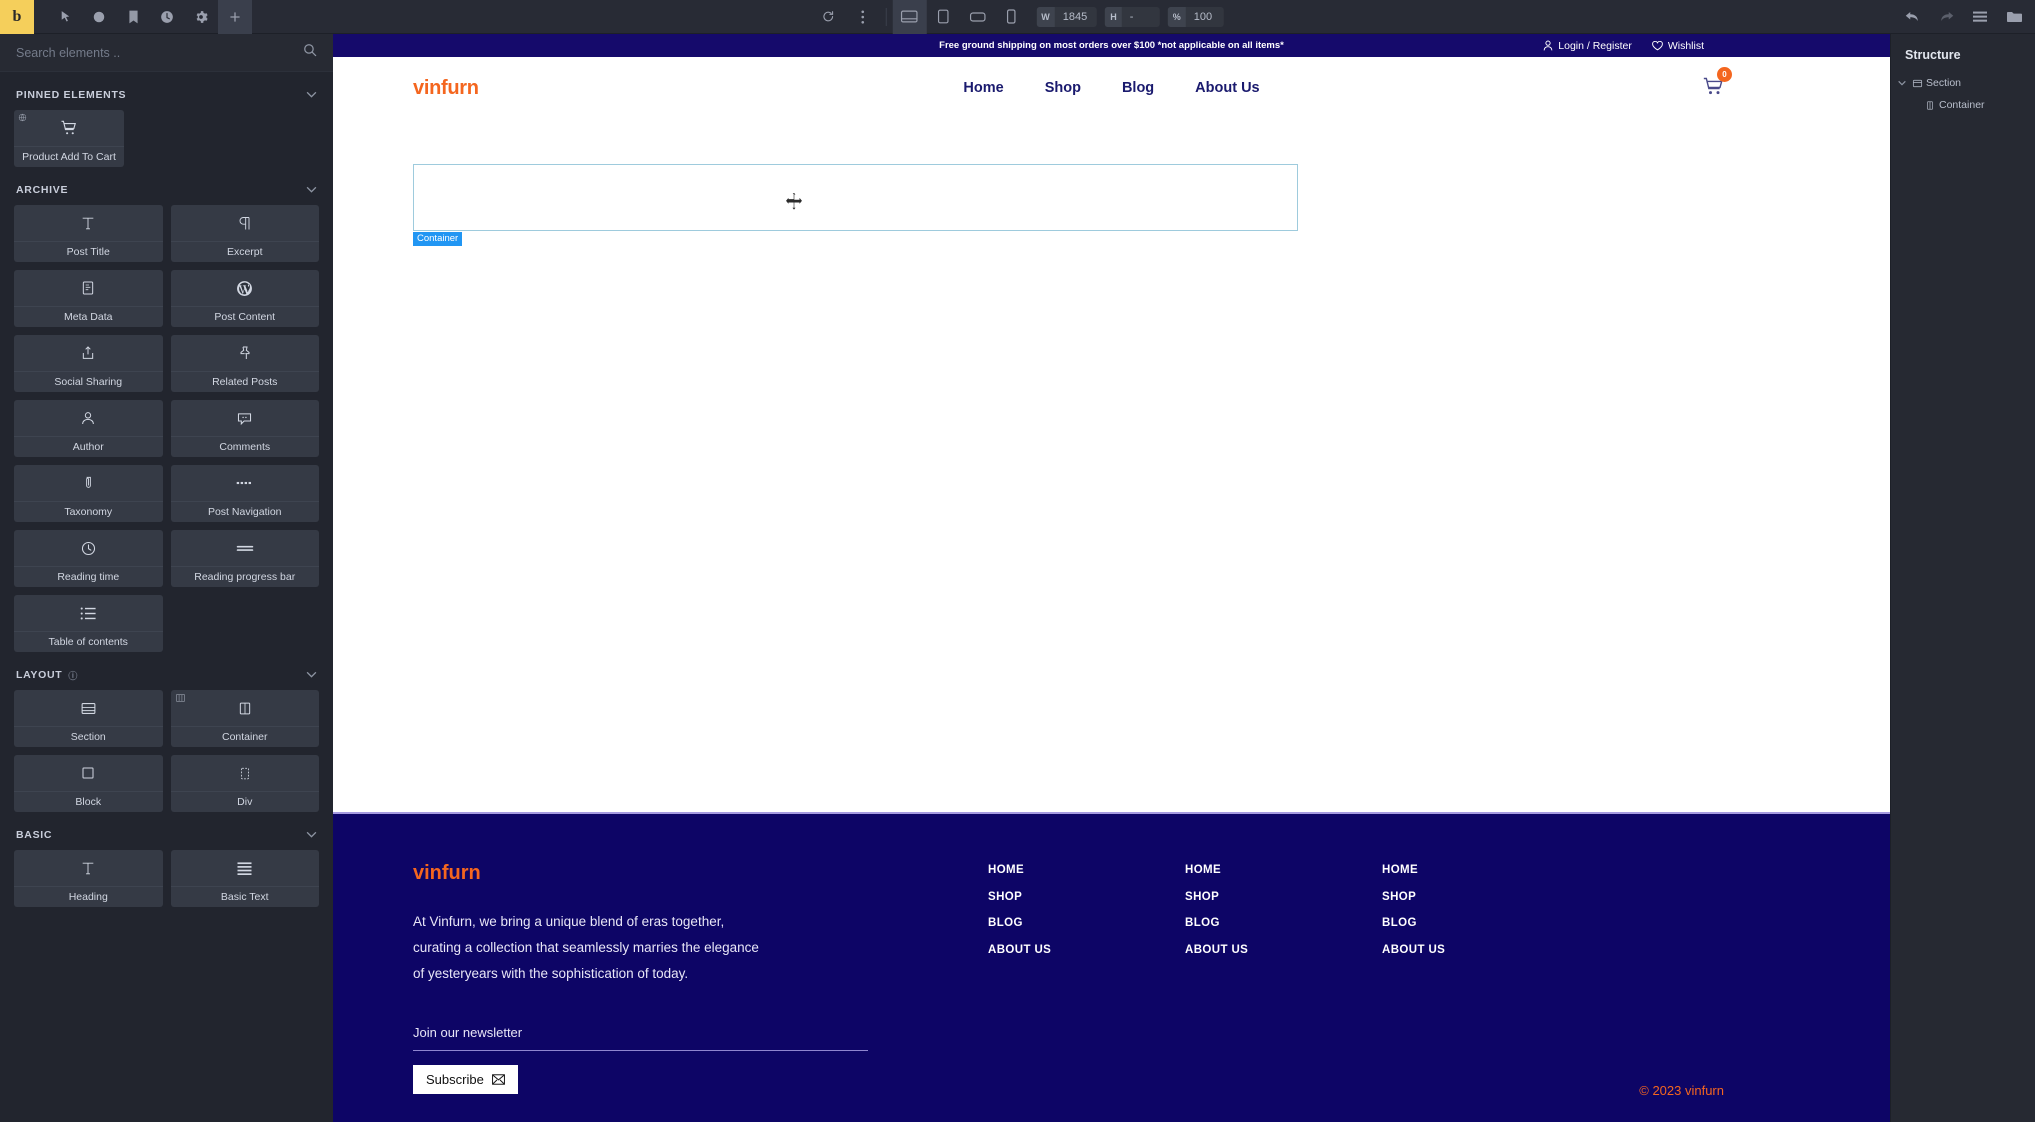 The image size is (2035, 1122). Describe the element at coordinates (1980, 17) in the screenshot. I see `list-icon` at that location.